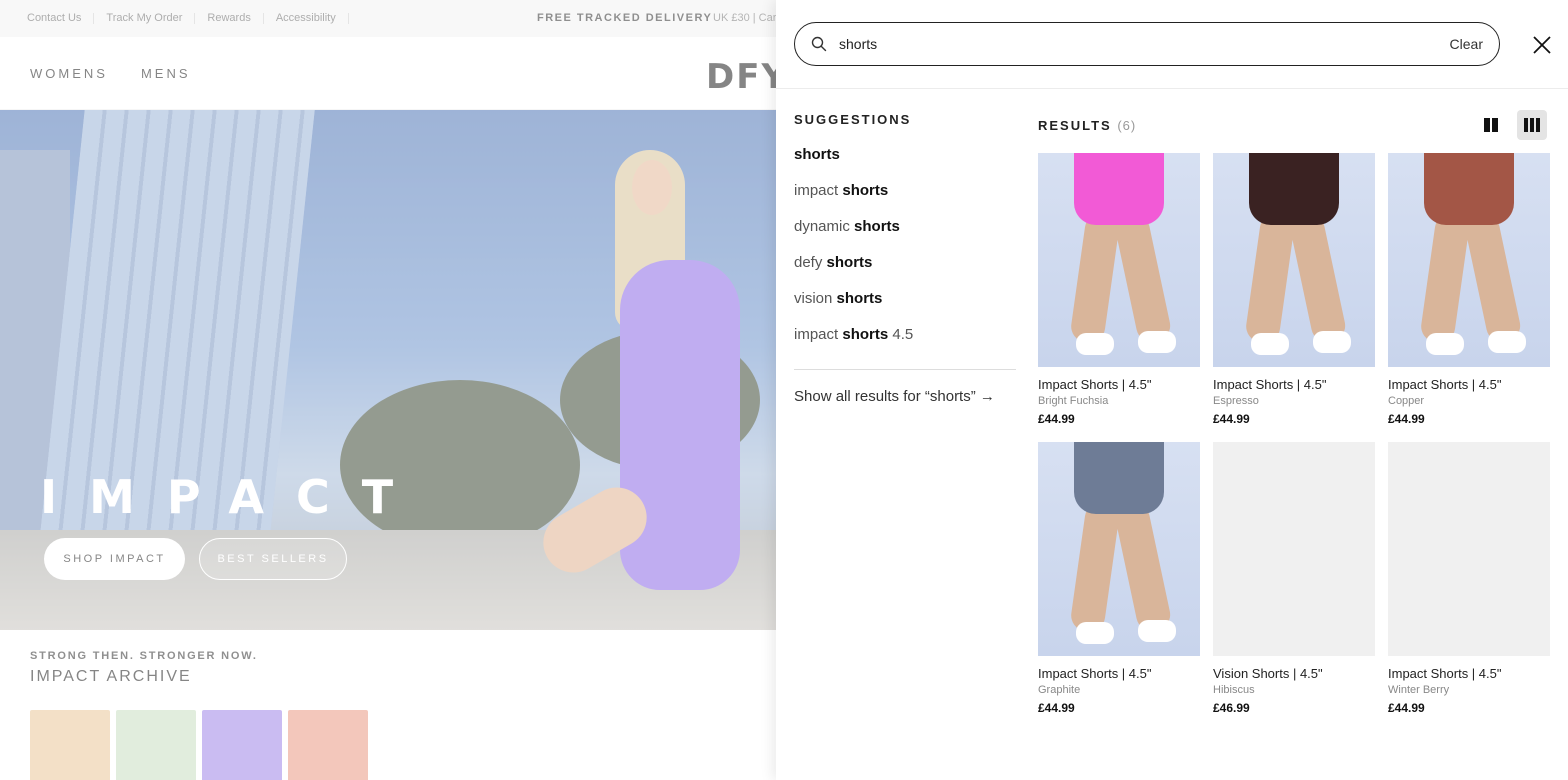 This screenshot has width=1568, height=780. I want to click on product-name: Vision Shorts | 4.5", so click(1294, 673).